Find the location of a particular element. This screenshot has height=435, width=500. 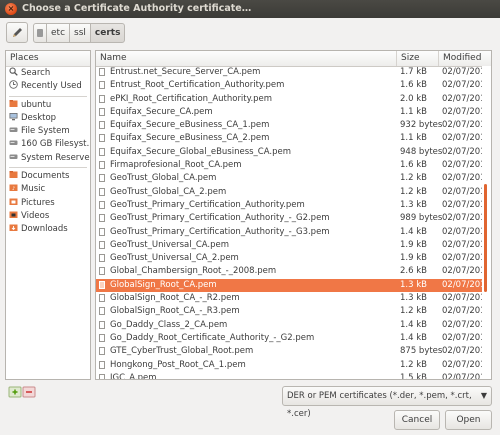

place-desktop: Desktop is located at coordinates (48, 118).